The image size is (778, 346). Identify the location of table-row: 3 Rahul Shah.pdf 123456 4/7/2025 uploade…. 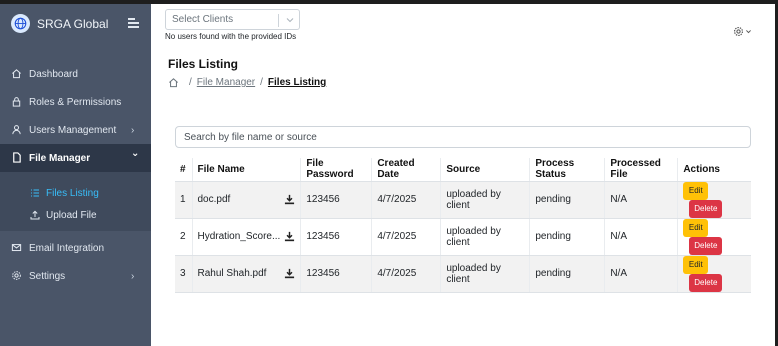
(463, 274).